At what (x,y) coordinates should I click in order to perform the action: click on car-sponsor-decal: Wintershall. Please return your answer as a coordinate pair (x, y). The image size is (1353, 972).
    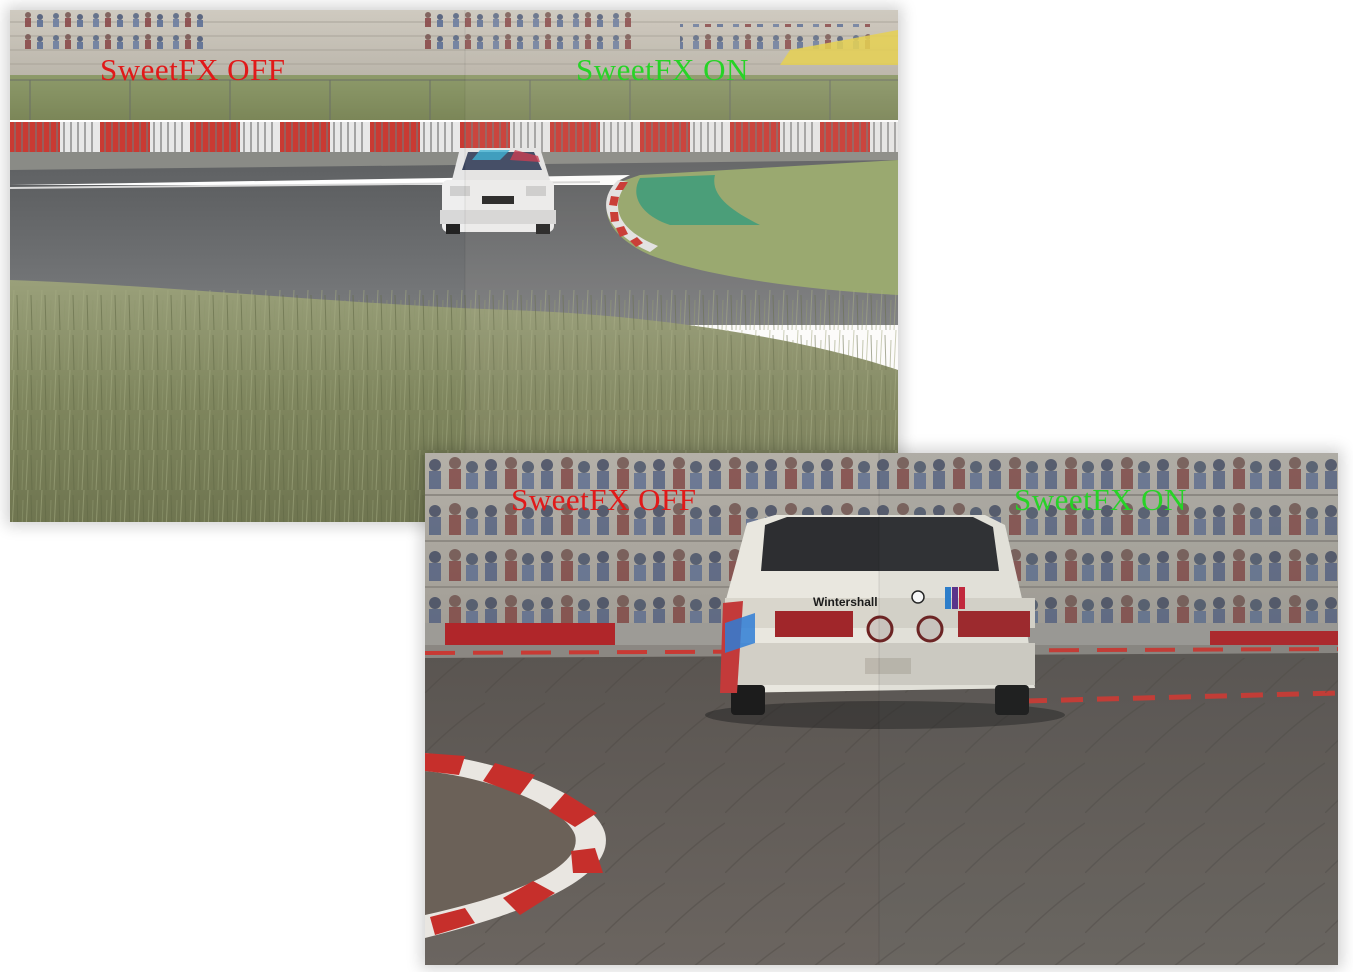
    Looking at the image, I should click on (845, 602).